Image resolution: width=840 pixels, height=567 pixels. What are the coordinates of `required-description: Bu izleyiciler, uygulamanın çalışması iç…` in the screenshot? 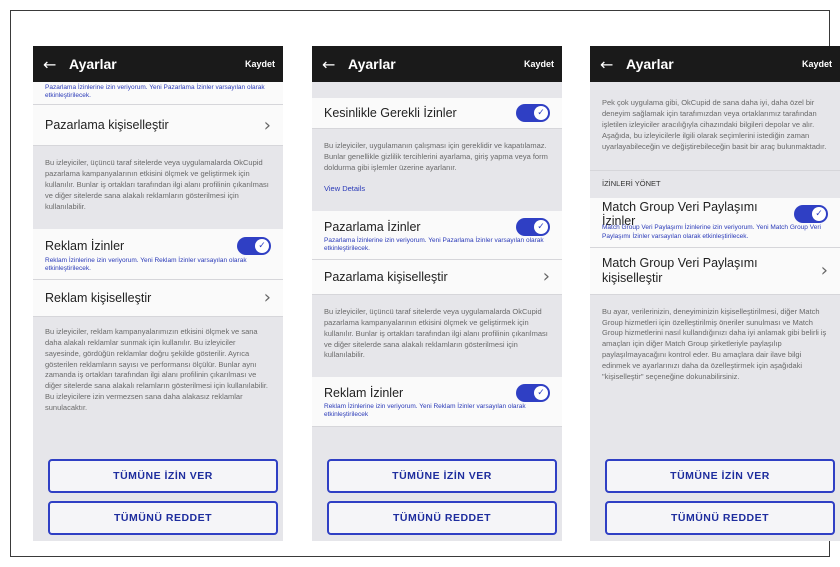 It's located at (437, 156).